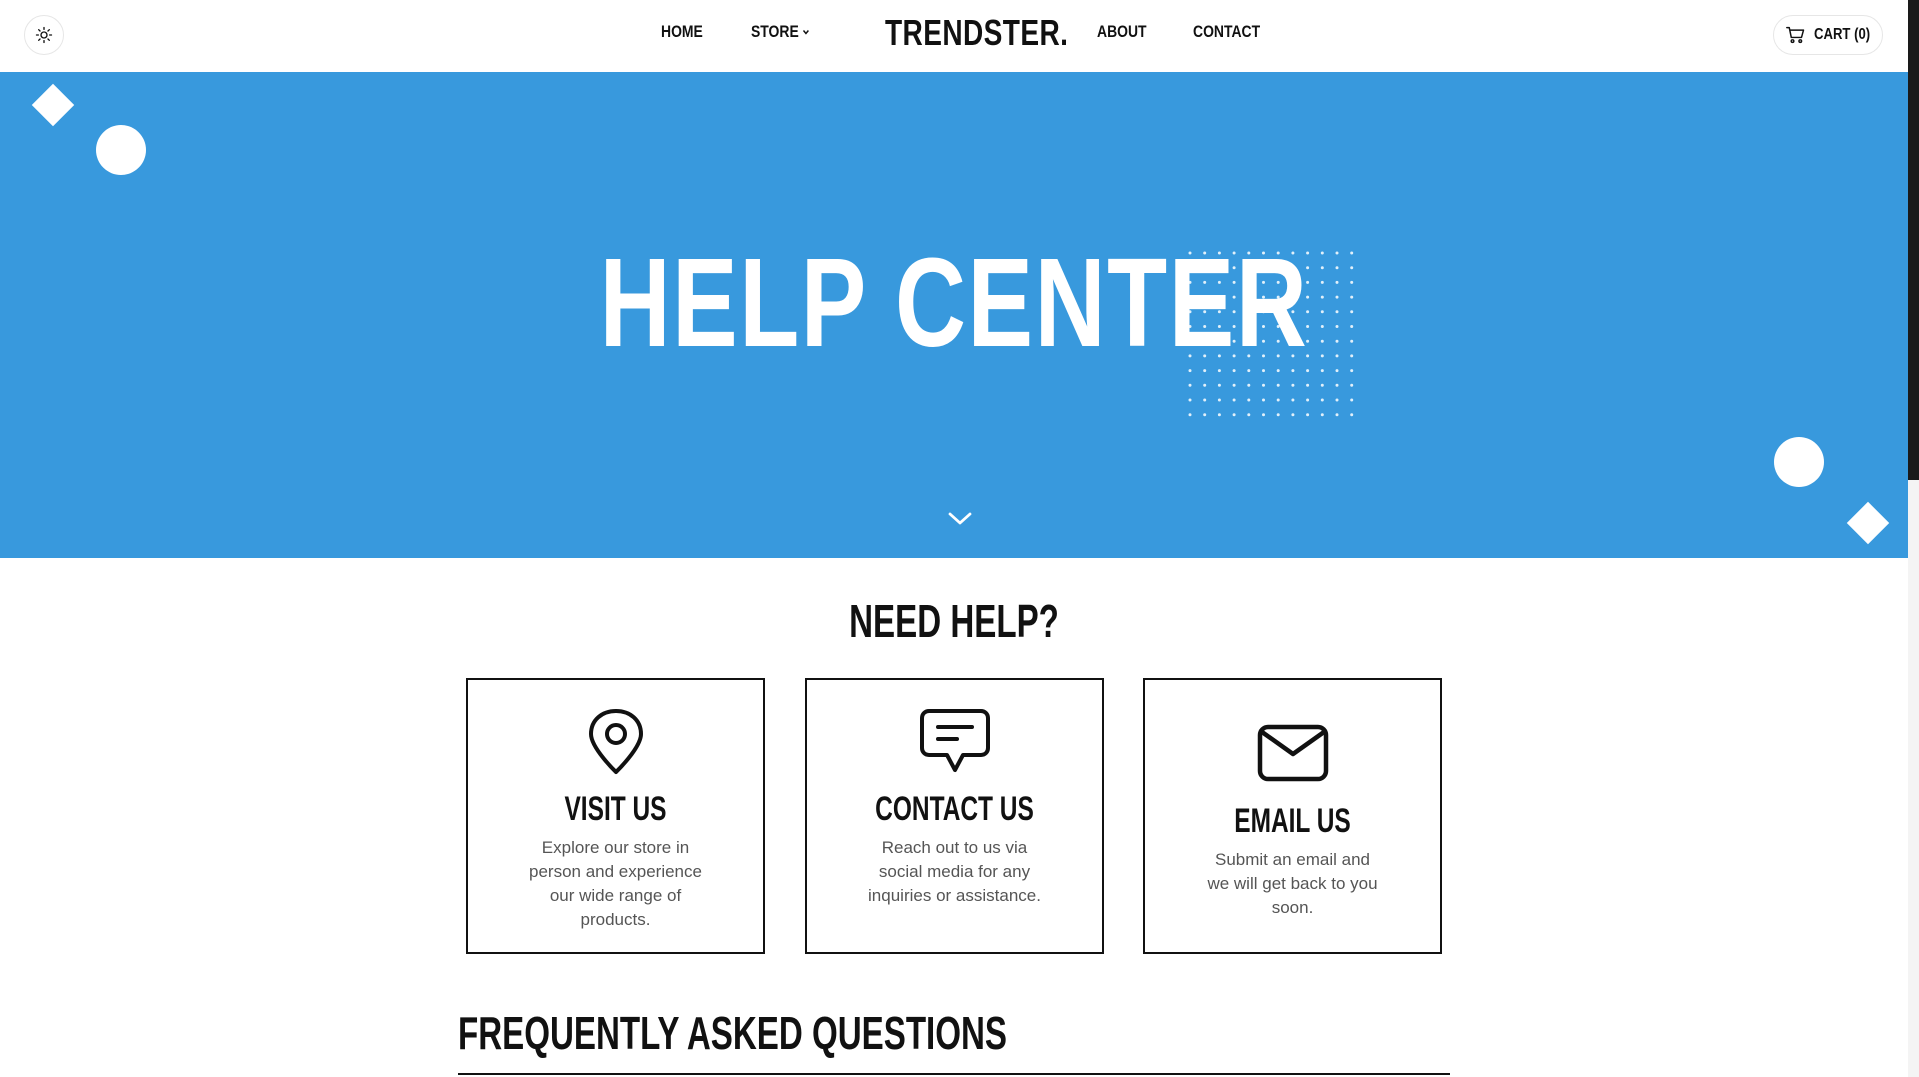 The image size is (1919, 1077). I want to click on contact-us-title: CONTACT US, so click(954, 809).